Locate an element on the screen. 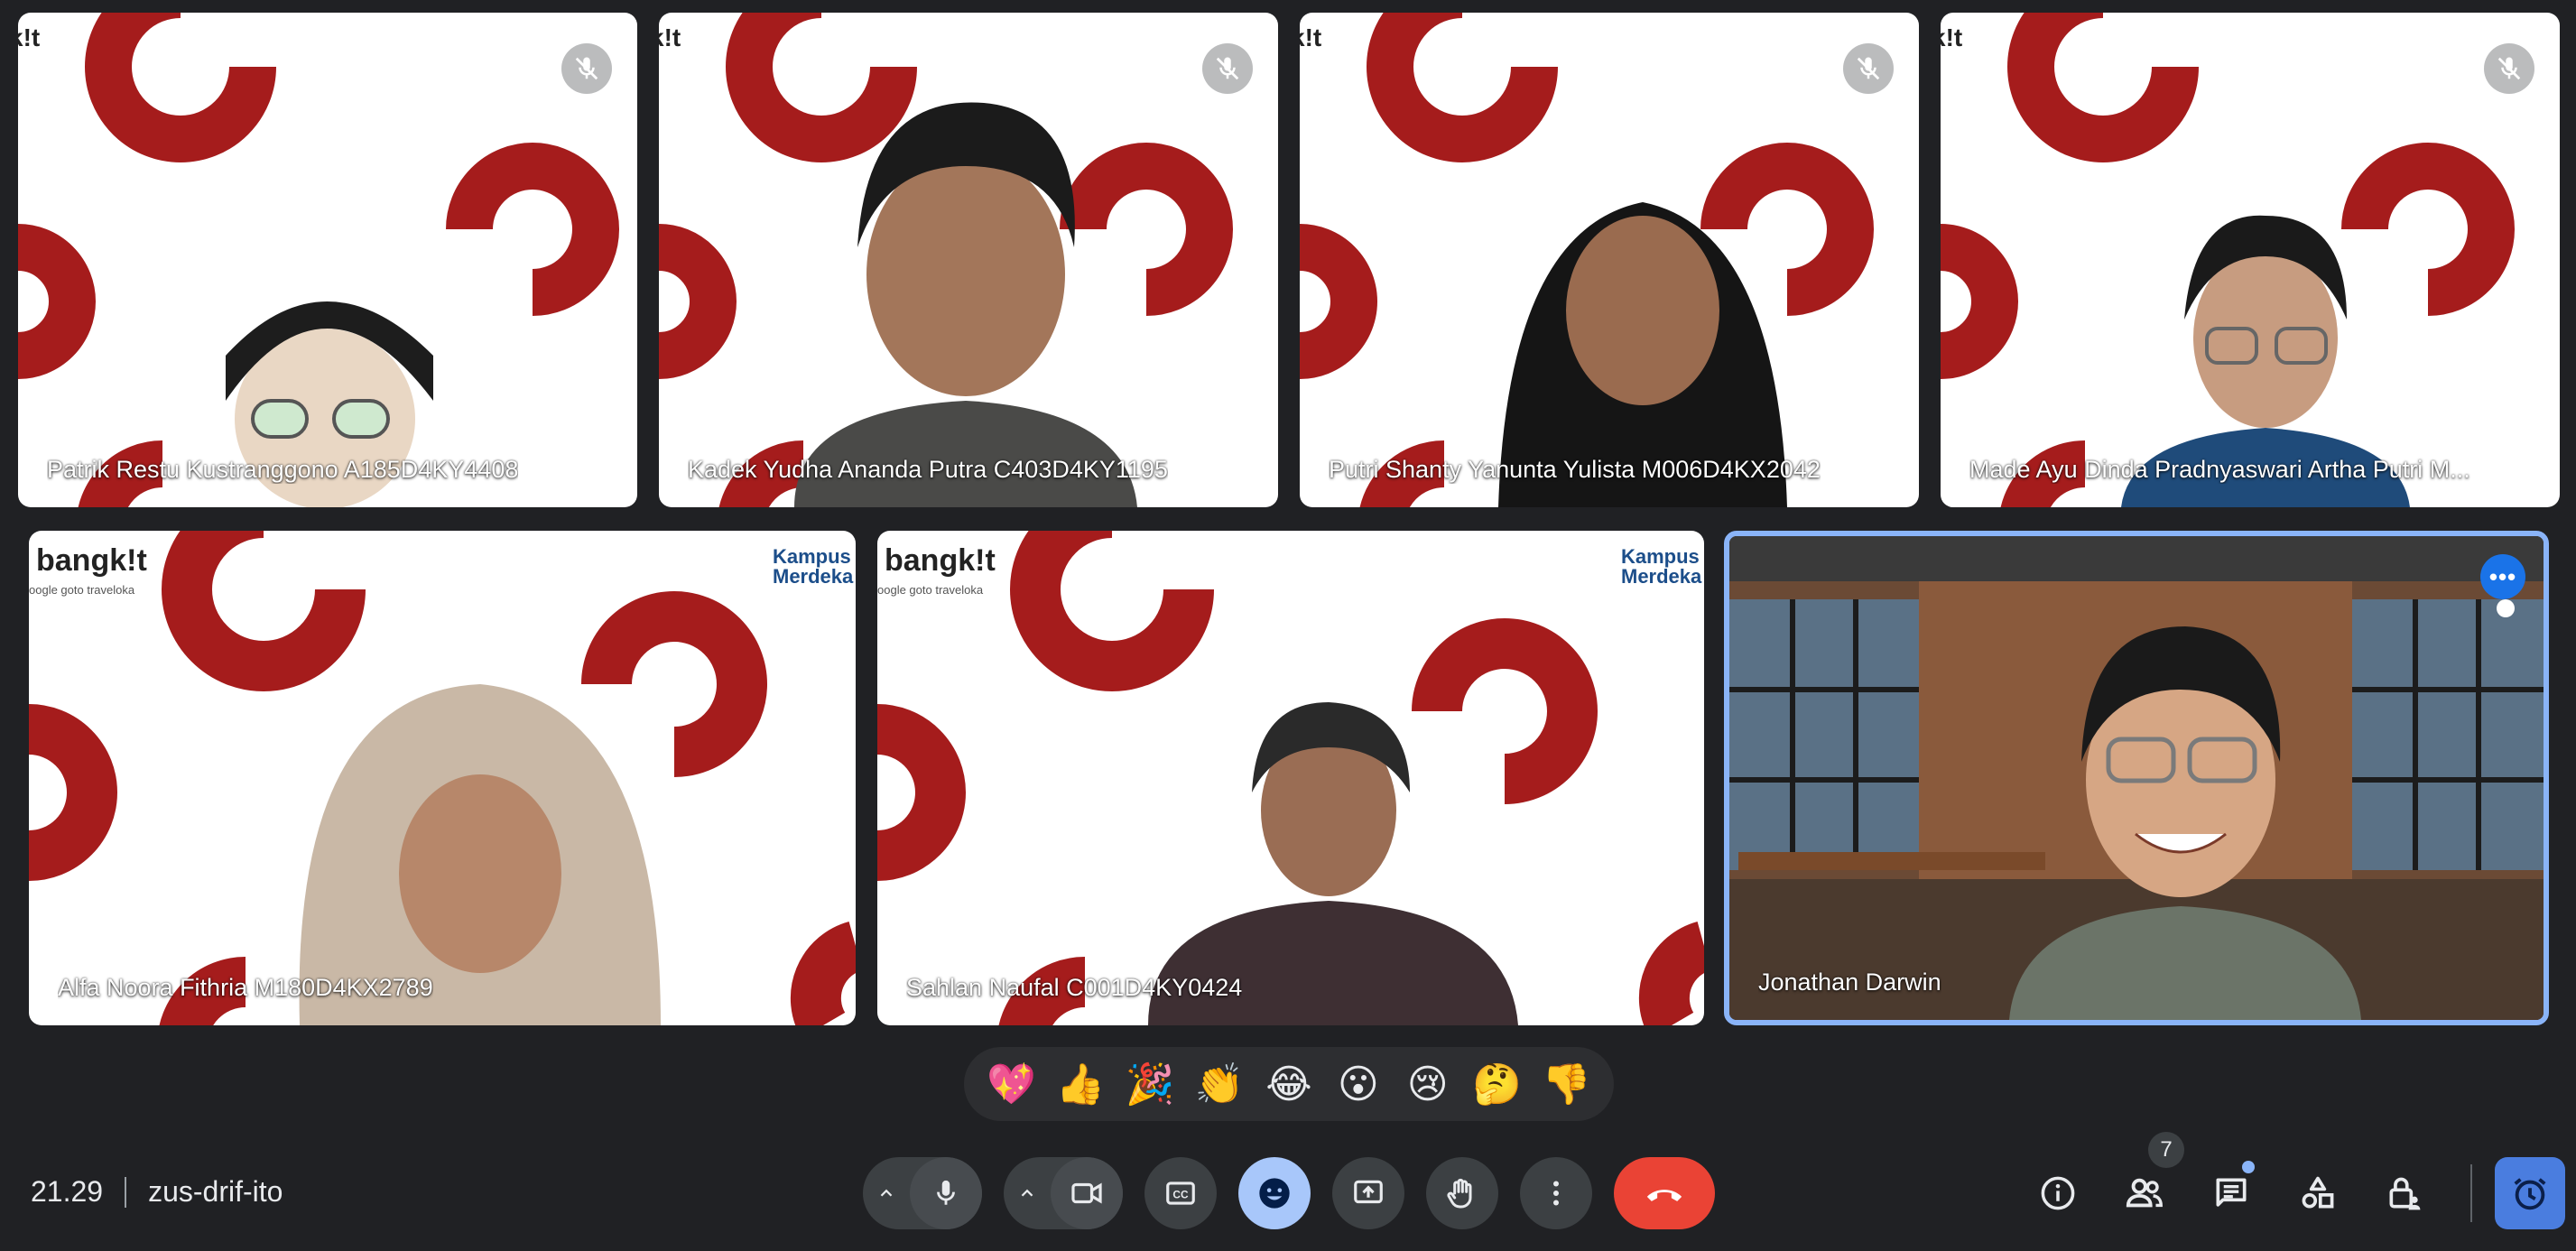  meeting-details-button is located at coordinates (2058, 1193).